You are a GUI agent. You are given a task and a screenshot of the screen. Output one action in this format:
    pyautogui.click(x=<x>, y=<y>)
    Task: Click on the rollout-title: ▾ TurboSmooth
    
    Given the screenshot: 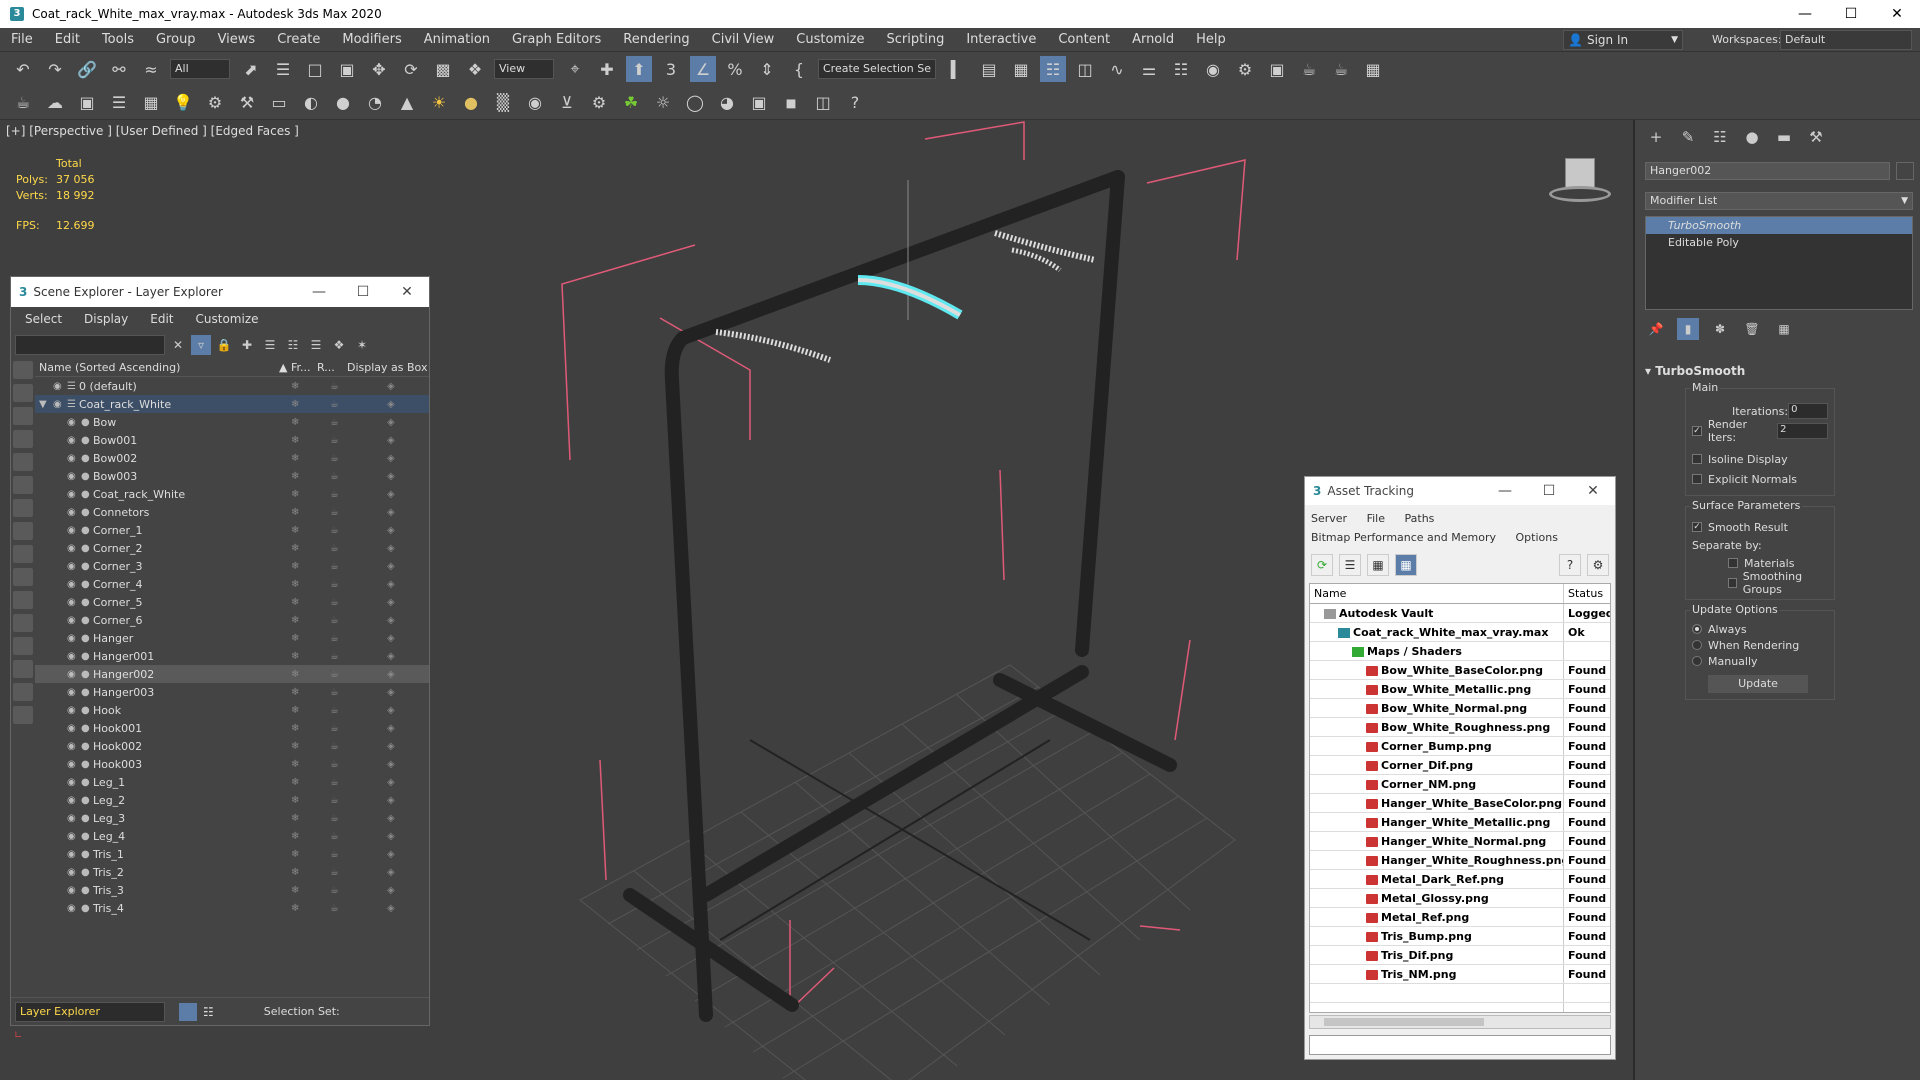 What is the action you would take?
    pyautogui.click(x=1779, y=373)
    